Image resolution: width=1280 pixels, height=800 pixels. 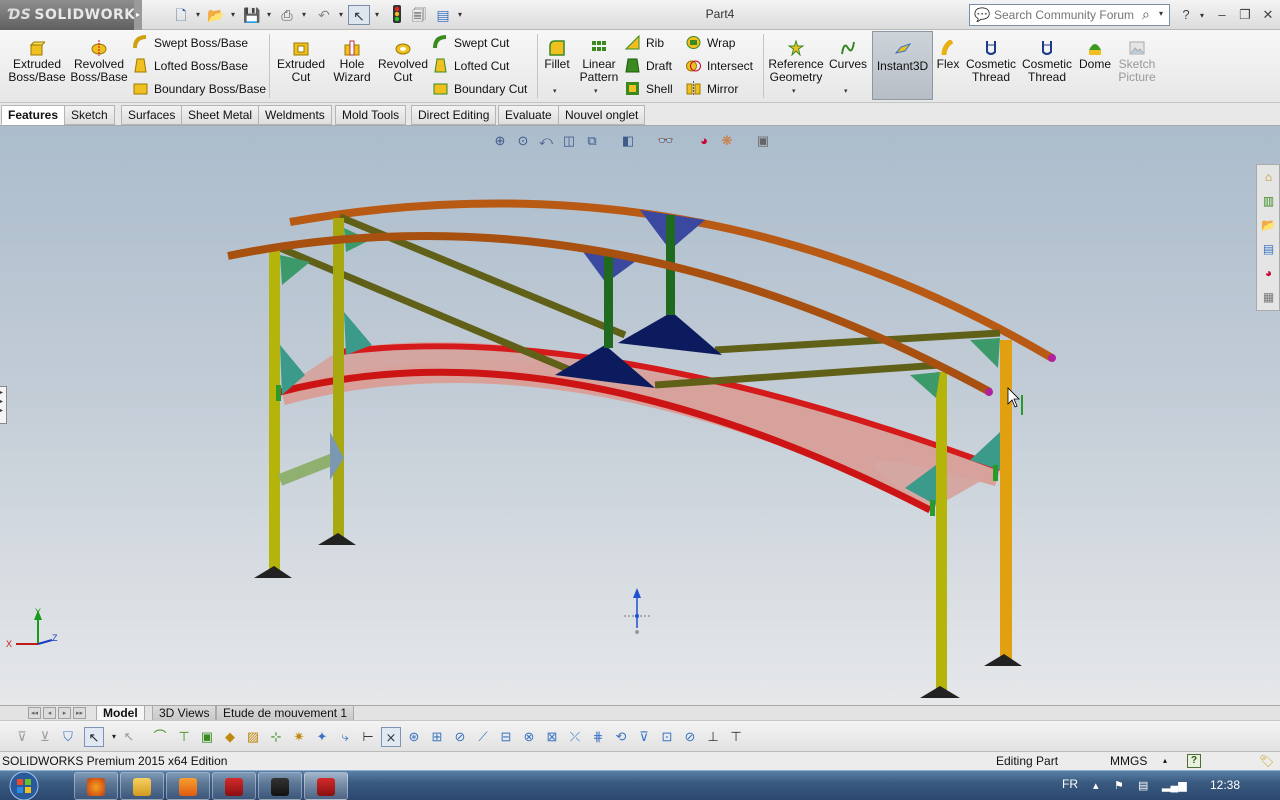 I want to click on zoom-to-fit-icon: ⊕, so click(x=500, y=141).